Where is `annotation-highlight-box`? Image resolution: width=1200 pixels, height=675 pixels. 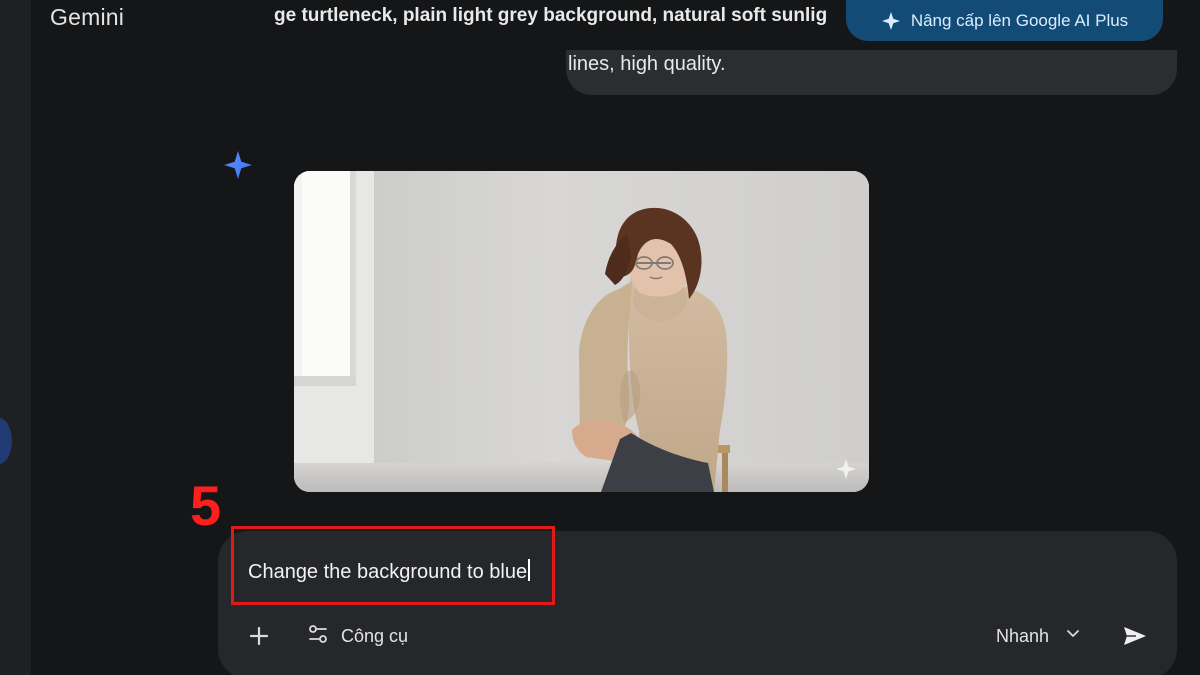
annotation-highlight-box is located at coordinates (393, 565).